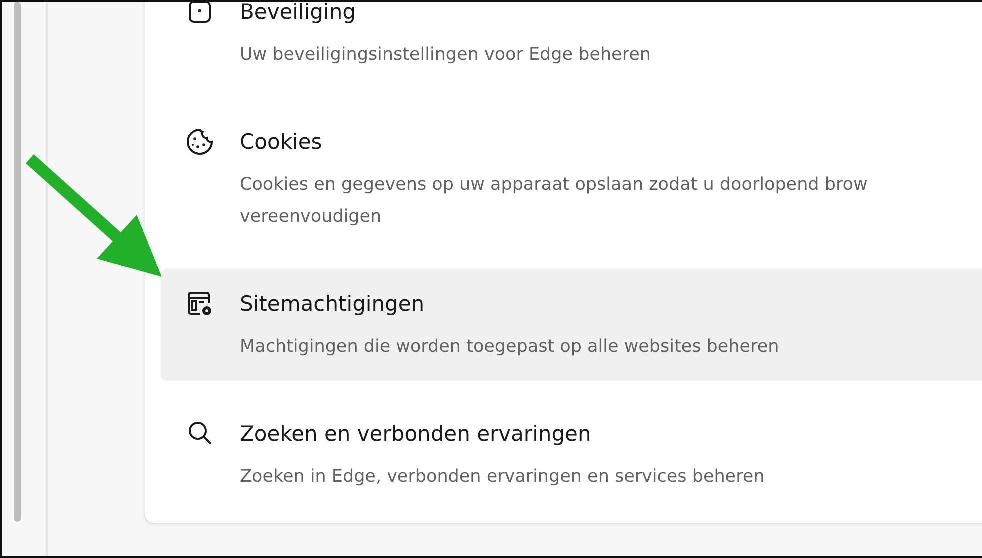 The image size is (982, 558). Describe the element at coordinates (17, 262) in the screenshot. I see `scrollbar` at that location.